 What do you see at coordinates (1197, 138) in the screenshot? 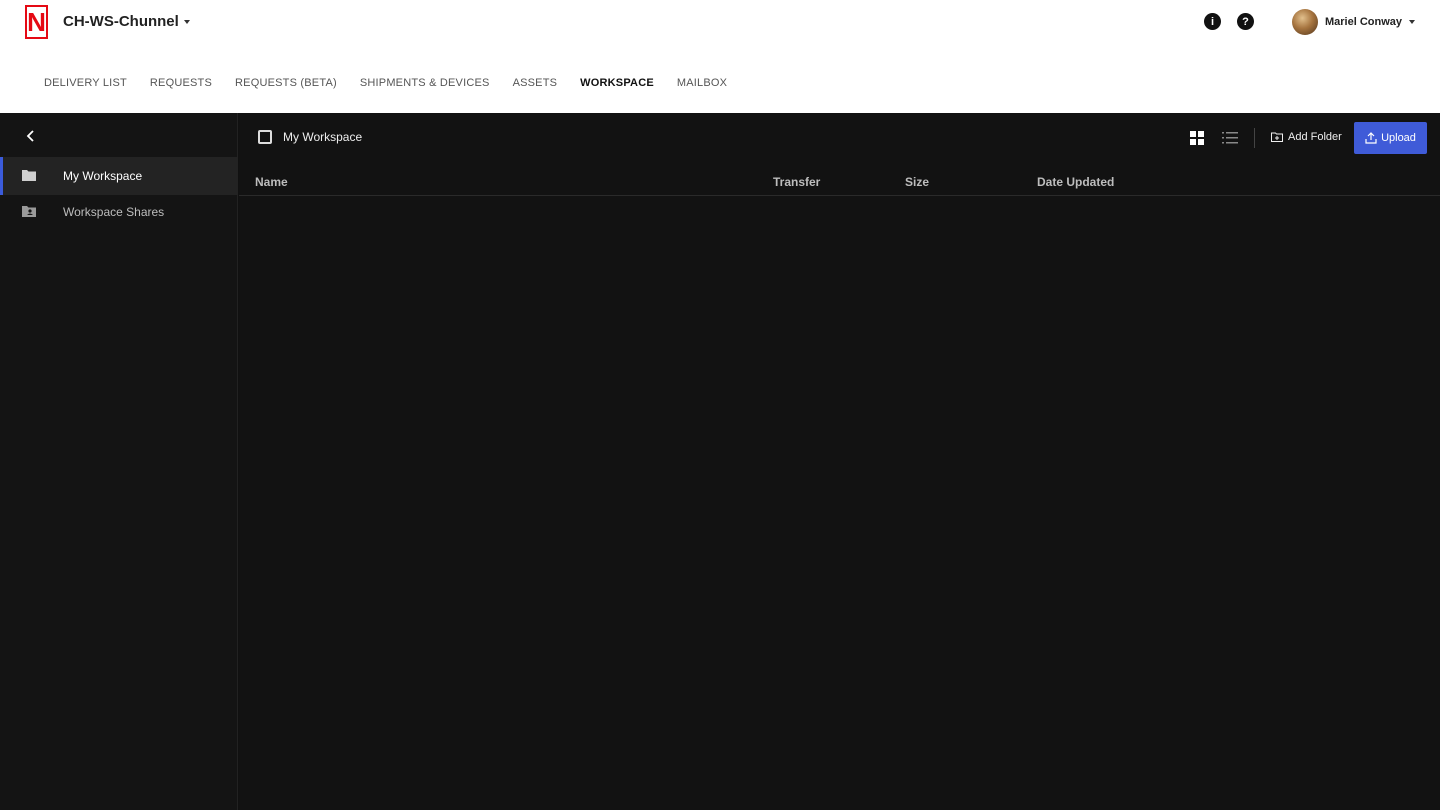
I see `grid-view-icon` at bounding box center [1197, 138].